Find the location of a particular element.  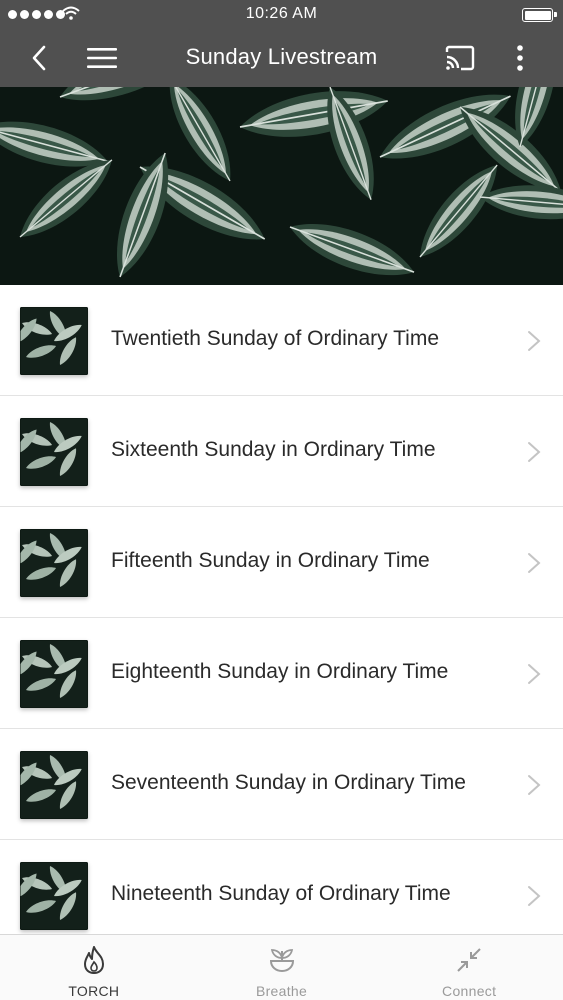

list-item-title: Fifteenth Sunday in Ordinary Time is located at coordinates (270, 560).